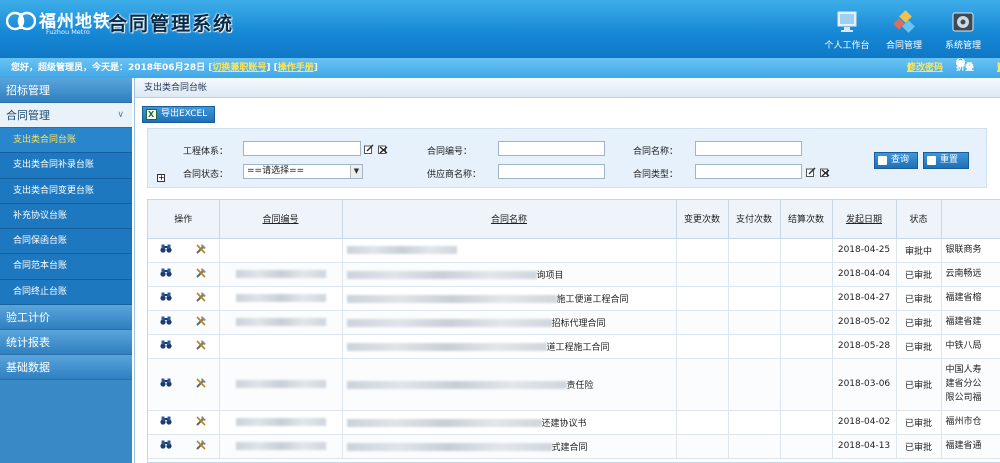  Describe the element at coordinates (509, 298) in the screenshot. I see `contract-name-cell: 施工便道工程合同` at that location.